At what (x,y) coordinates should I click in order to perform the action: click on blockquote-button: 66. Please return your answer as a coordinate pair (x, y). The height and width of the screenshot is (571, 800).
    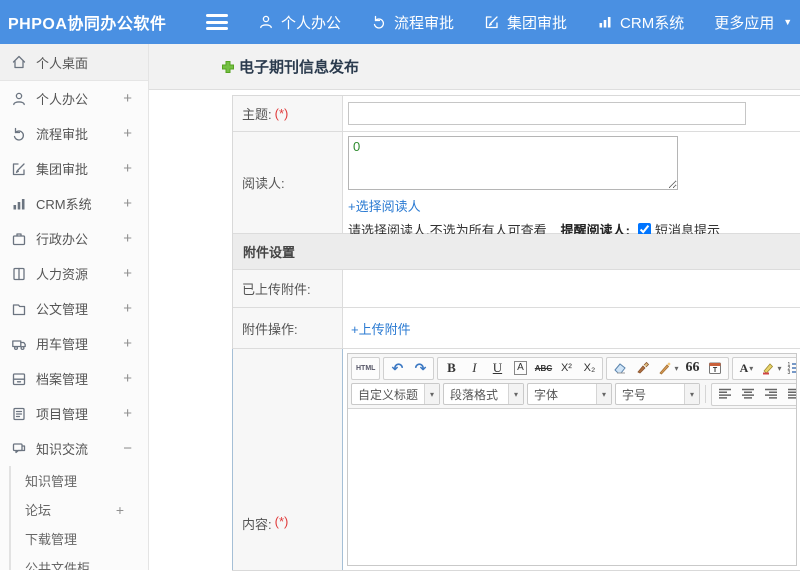
    Looking at the image, I should click on (692, 368).